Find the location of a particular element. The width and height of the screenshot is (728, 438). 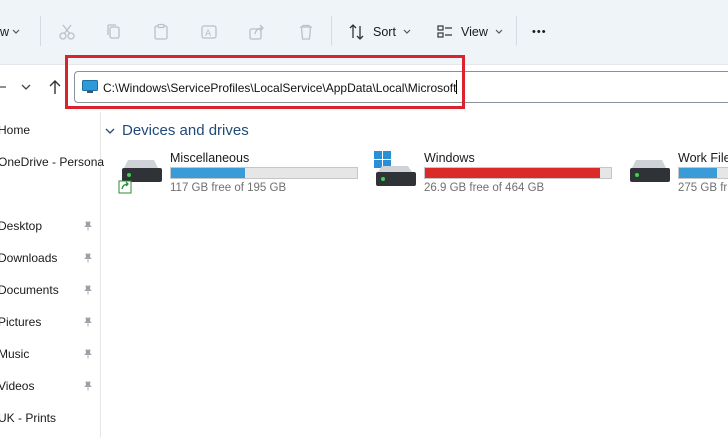

paste-icon is located at coordinates (161, 31).